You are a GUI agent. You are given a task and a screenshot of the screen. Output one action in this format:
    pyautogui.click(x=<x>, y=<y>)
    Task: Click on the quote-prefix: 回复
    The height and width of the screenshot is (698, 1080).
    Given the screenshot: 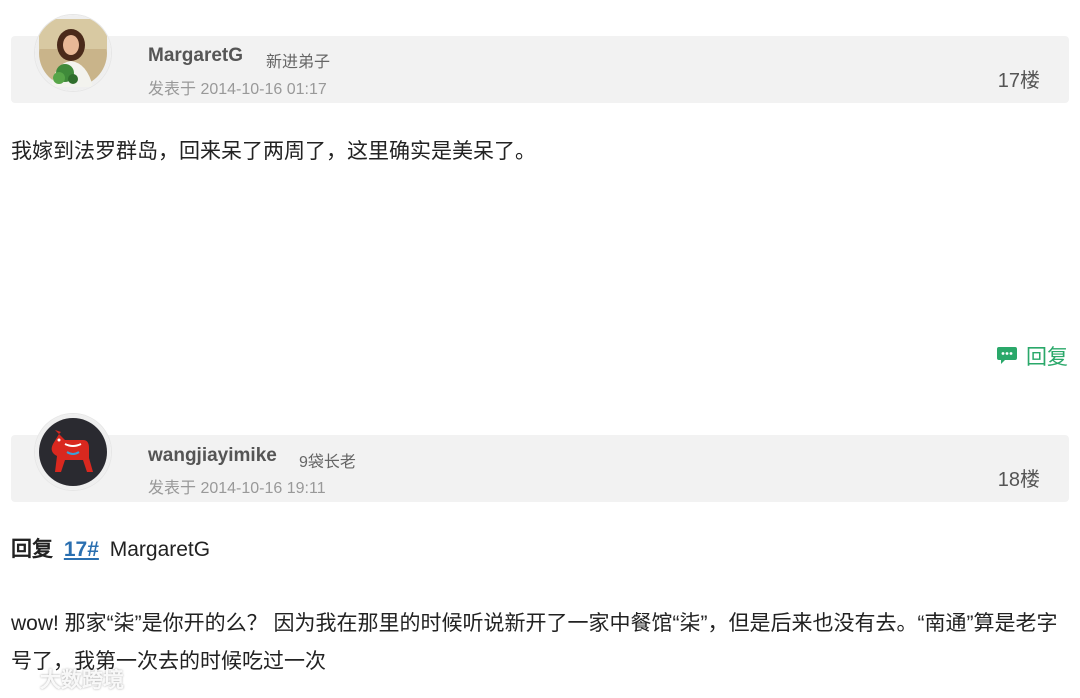 What is the action you would take?
    pyautogui.click(x=32, y=549)
    